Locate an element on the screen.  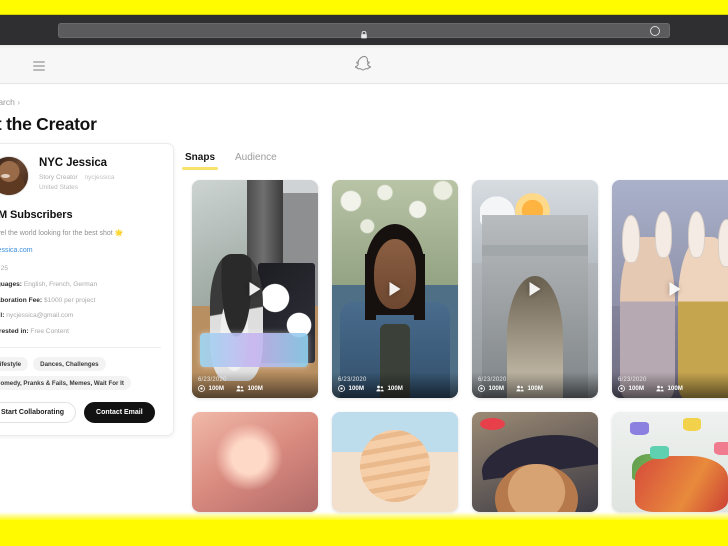
brand-band-bottom is located at coordinates (364, 533).